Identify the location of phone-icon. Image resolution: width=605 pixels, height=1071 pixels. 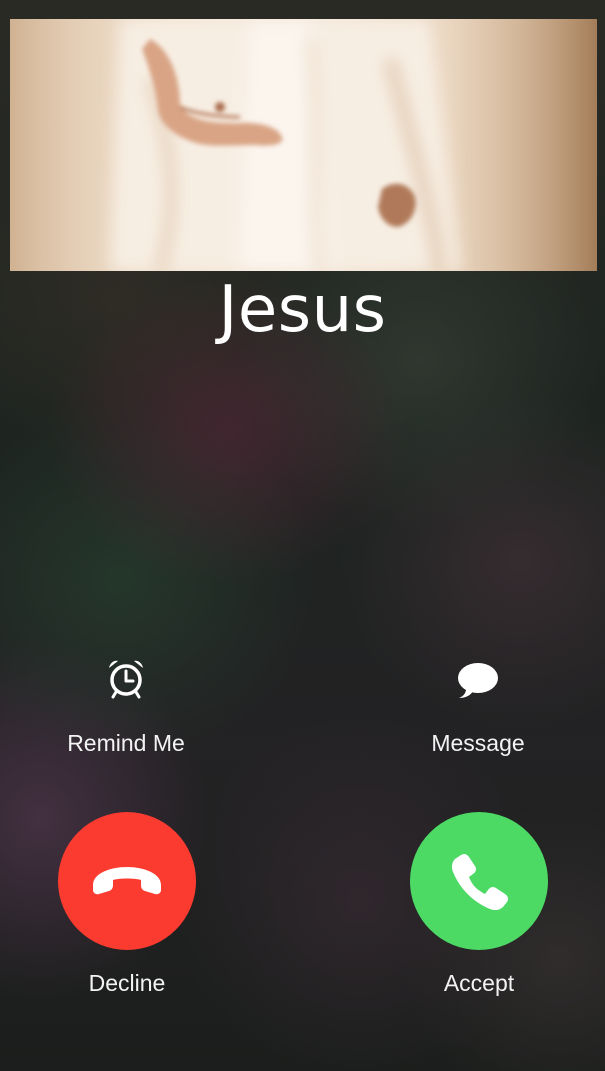
(479, 881).